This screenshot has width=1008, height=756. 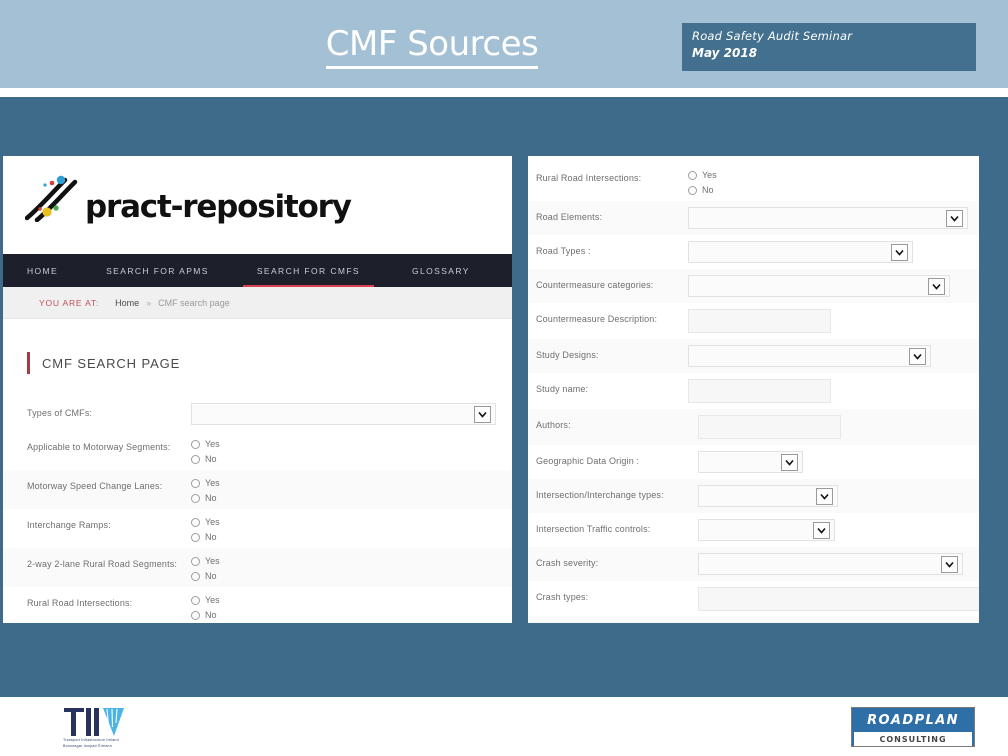 What do you see at coordinates (595, 285) in the screenshot?
I see `field-label: Countermeasure categories:` at bounding box center [595, 285].